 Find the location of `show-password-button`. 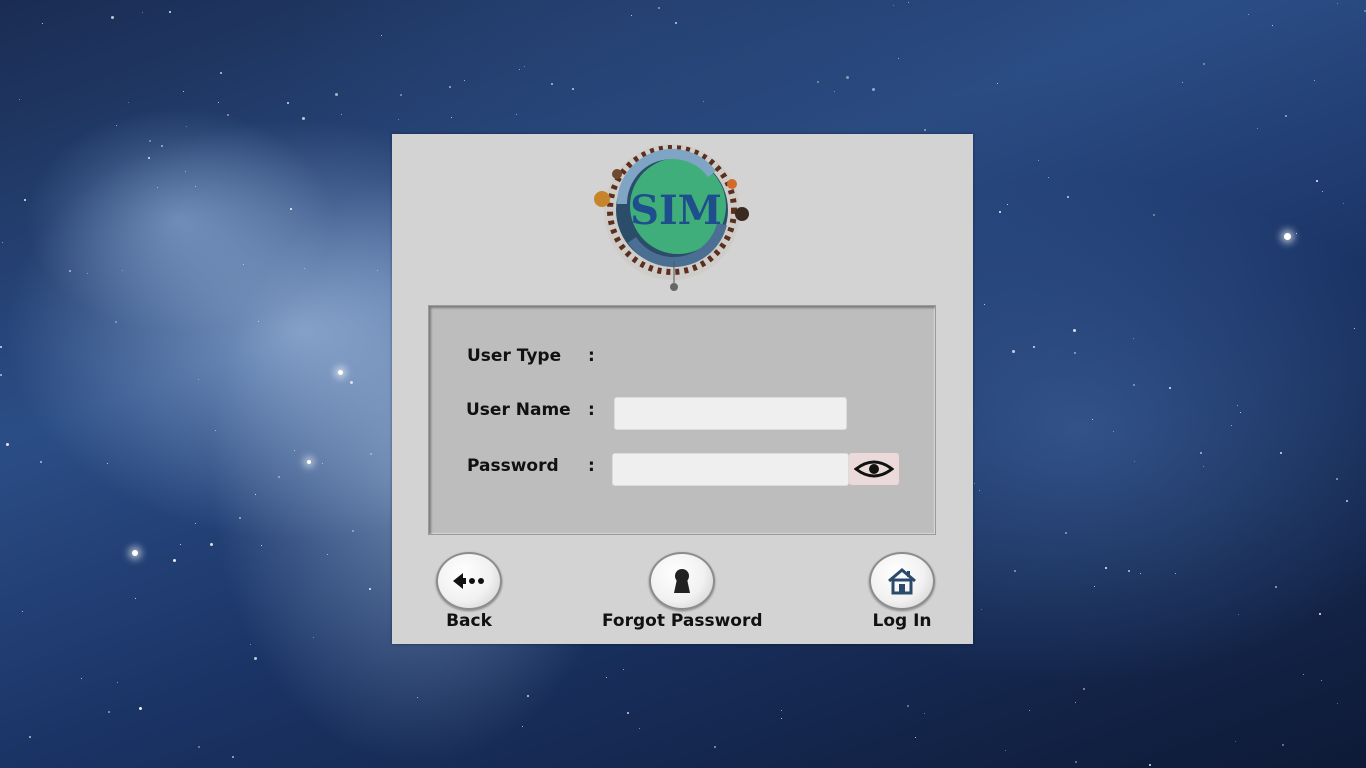

show-password-button is located at coordinates (874, 469).